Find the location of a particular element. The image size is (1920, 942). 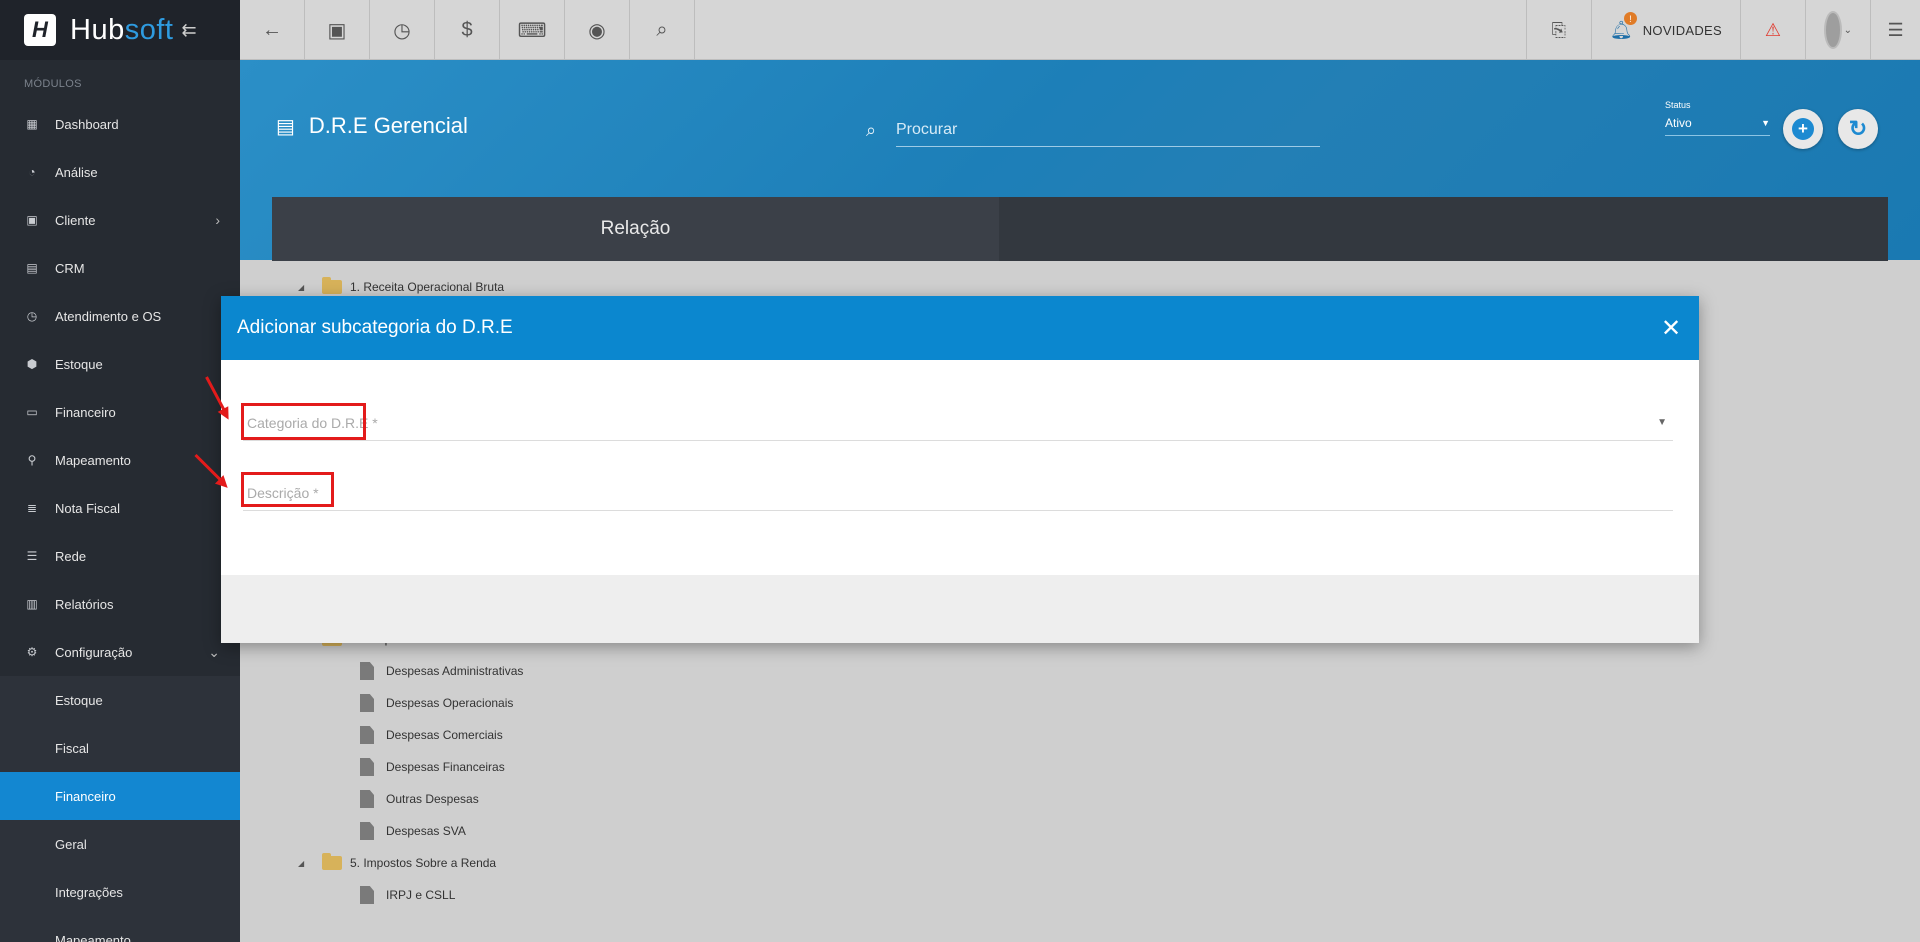

sidebar-subitem-geral: Geral is located at coordinates (120, 844).